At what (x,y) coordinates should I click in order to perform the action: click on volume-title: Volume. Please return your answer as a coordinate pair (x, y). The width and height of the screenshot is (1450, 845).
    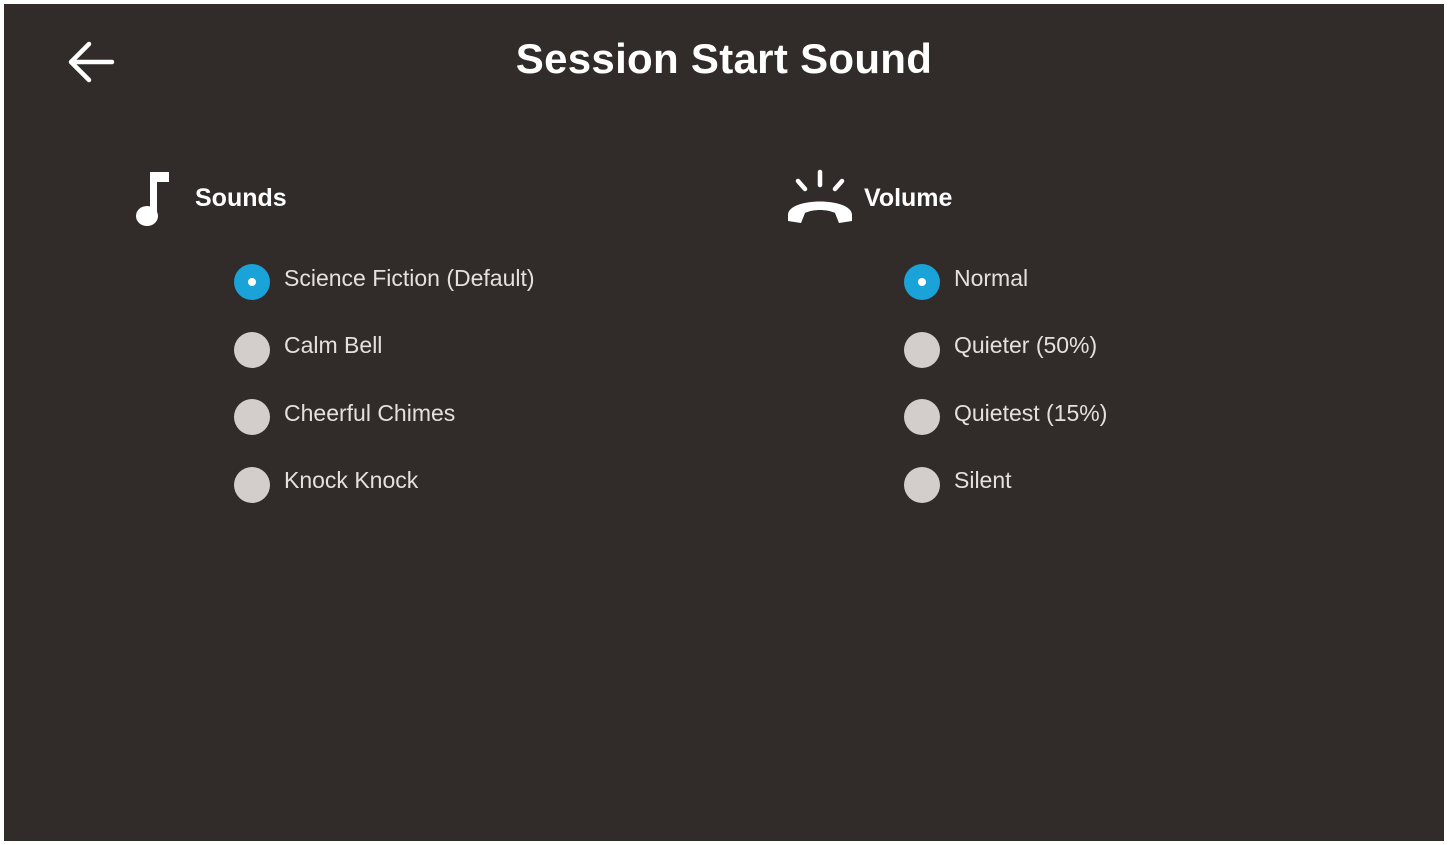
    Looking at the image, I should click on (908, 197).